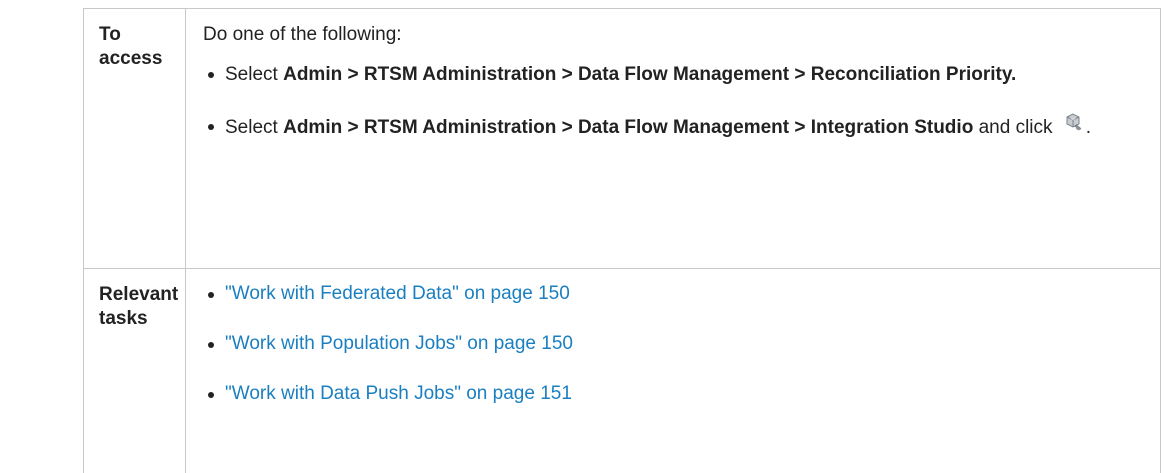 The height and width of the screenshot is (473, 1164). What do you see at coordinates (398, 393) in the screenshot?
I see `link-work-with-data-push-jobs: "Work with Data Push Jobs" on page 151` at bounding box center [398, 393].